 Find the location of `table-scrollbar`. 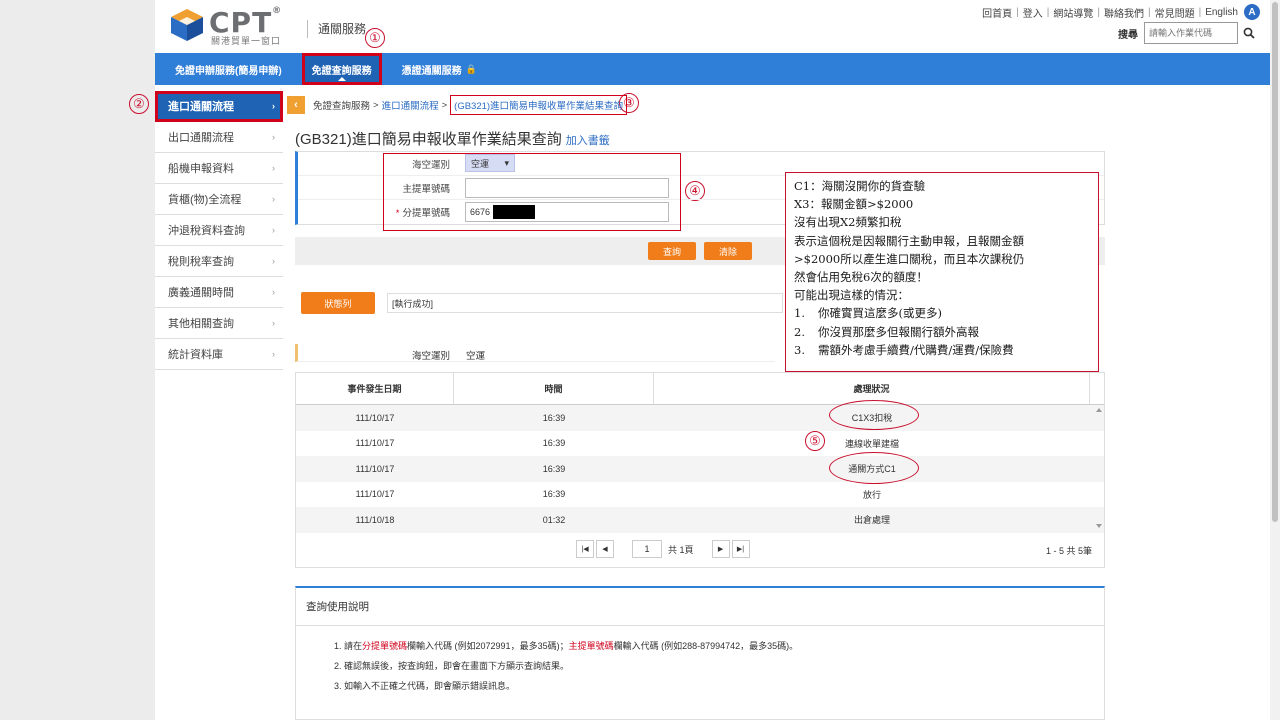

table-scrollbar is located at coordinates (1099, 468).